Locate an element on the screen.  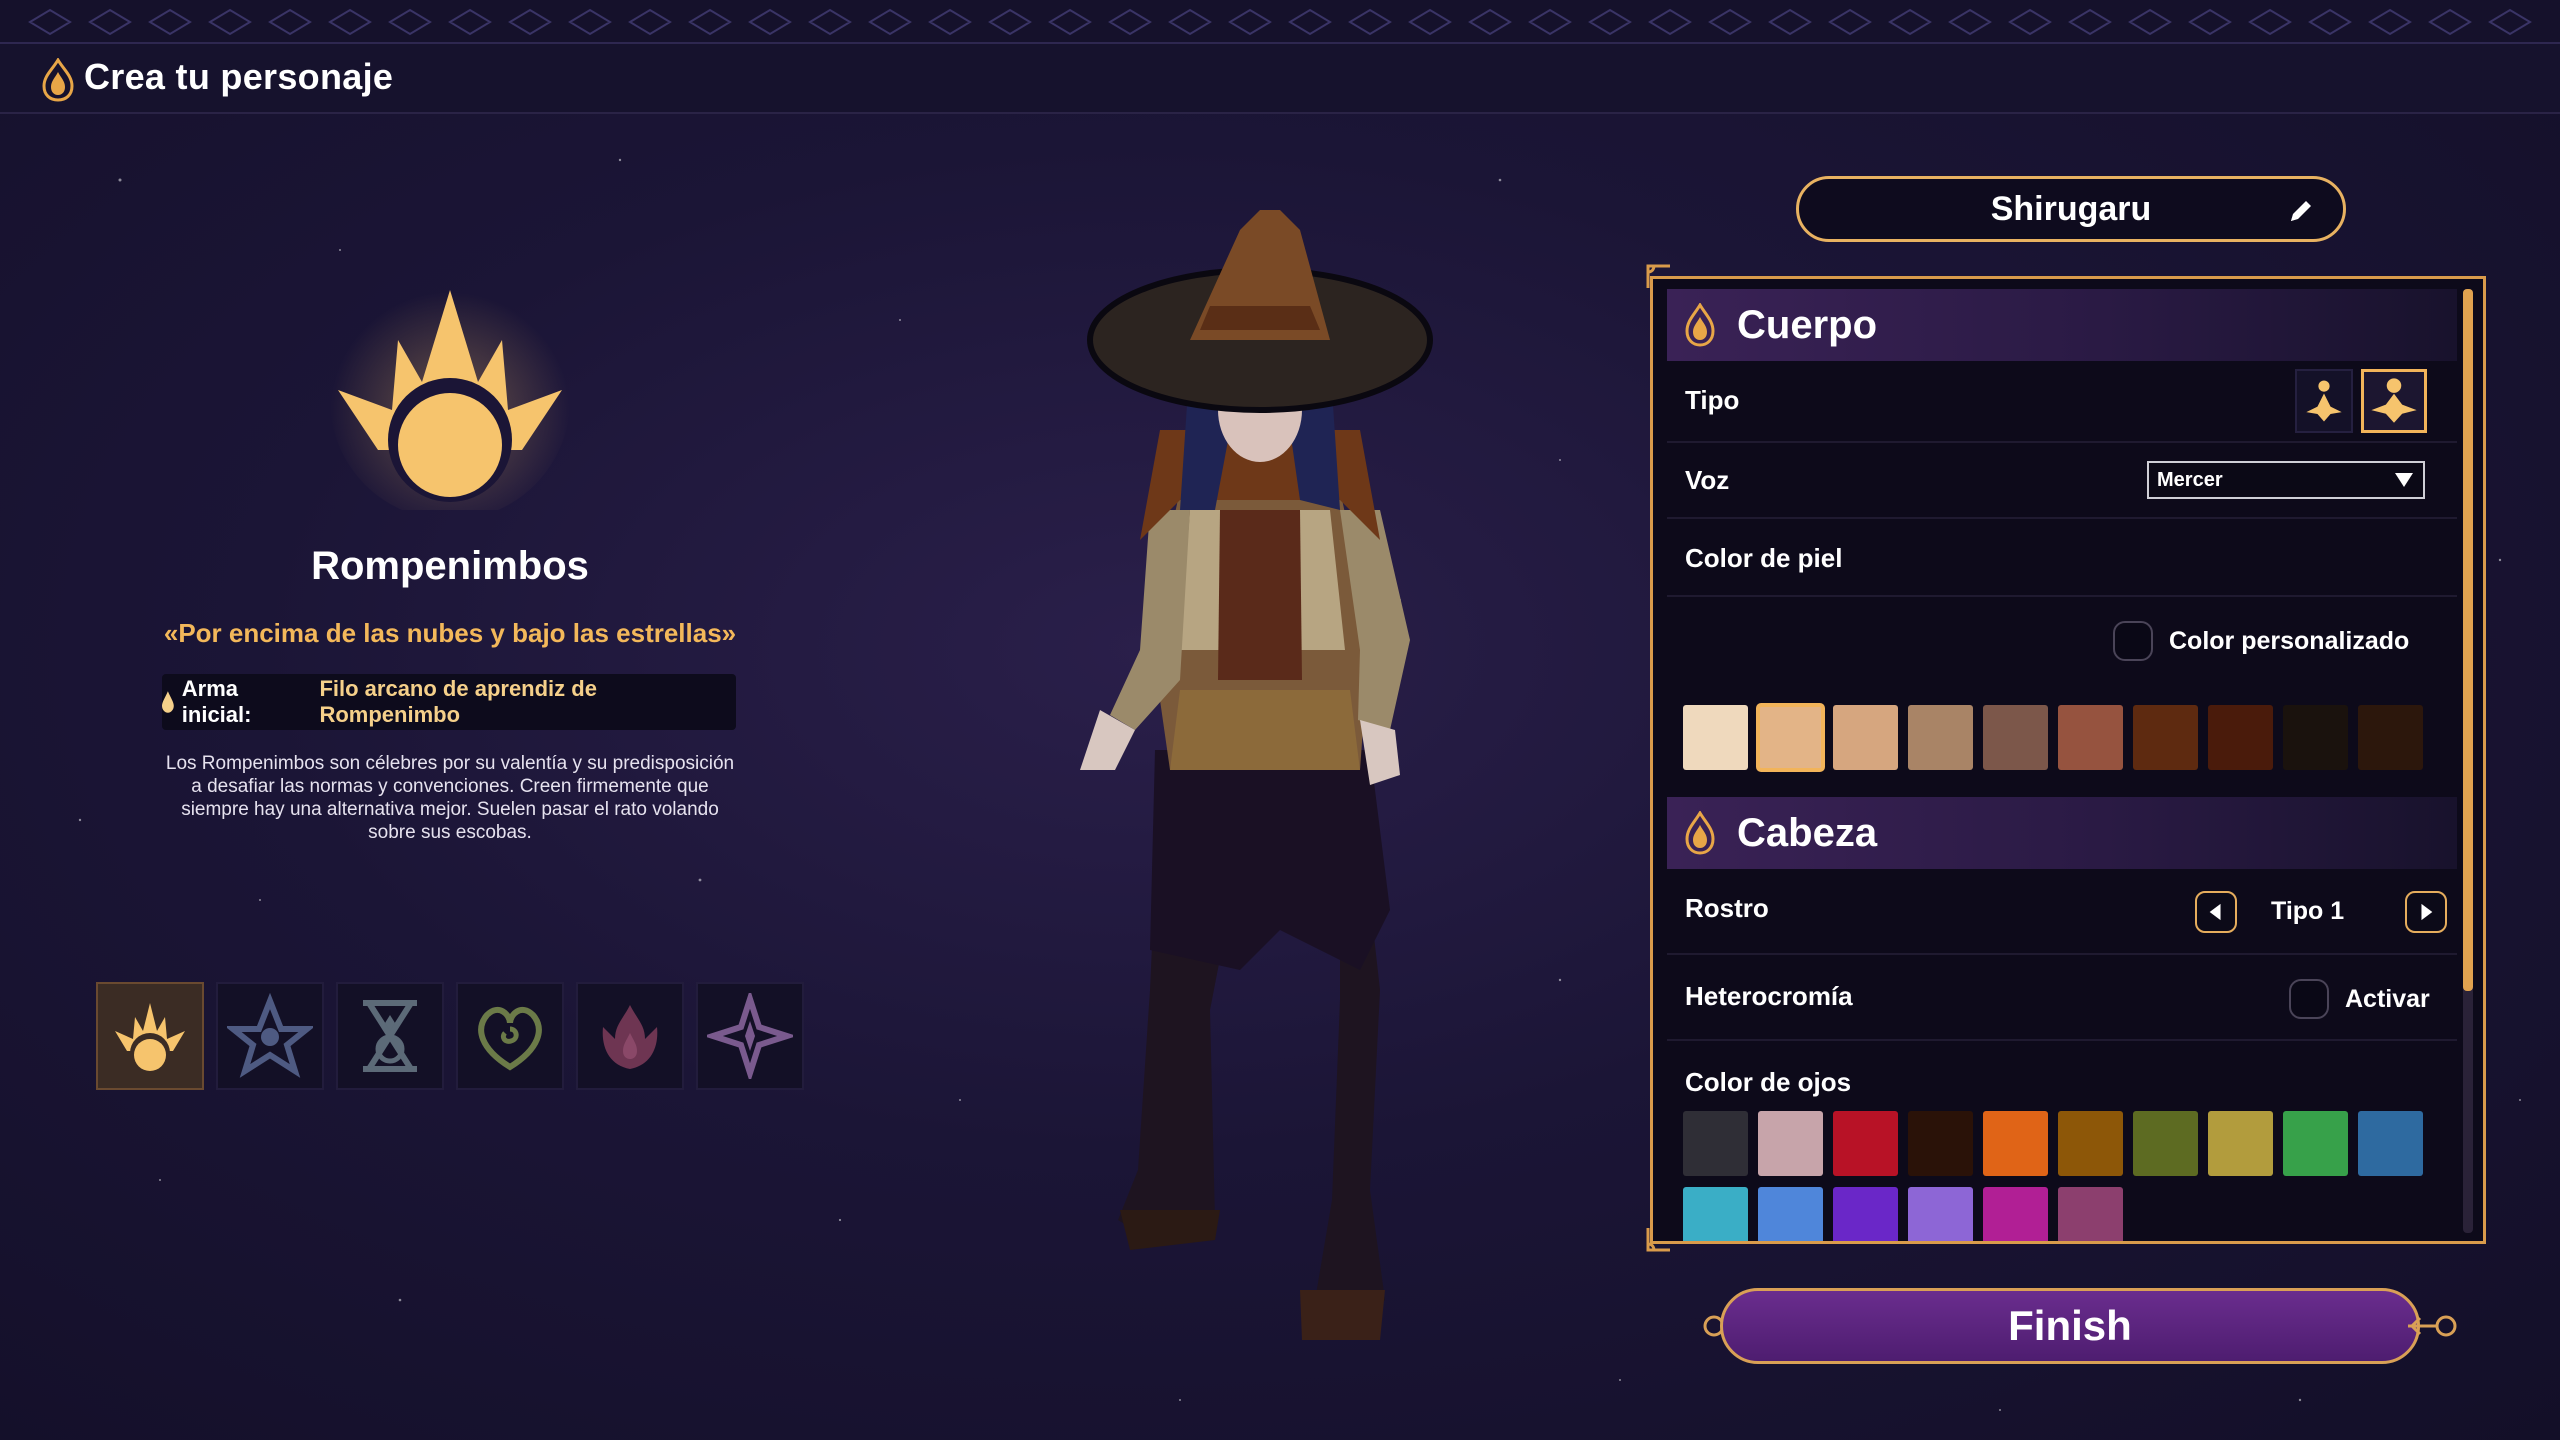
arrow-right-icon is located at coordinates (2427, 912).